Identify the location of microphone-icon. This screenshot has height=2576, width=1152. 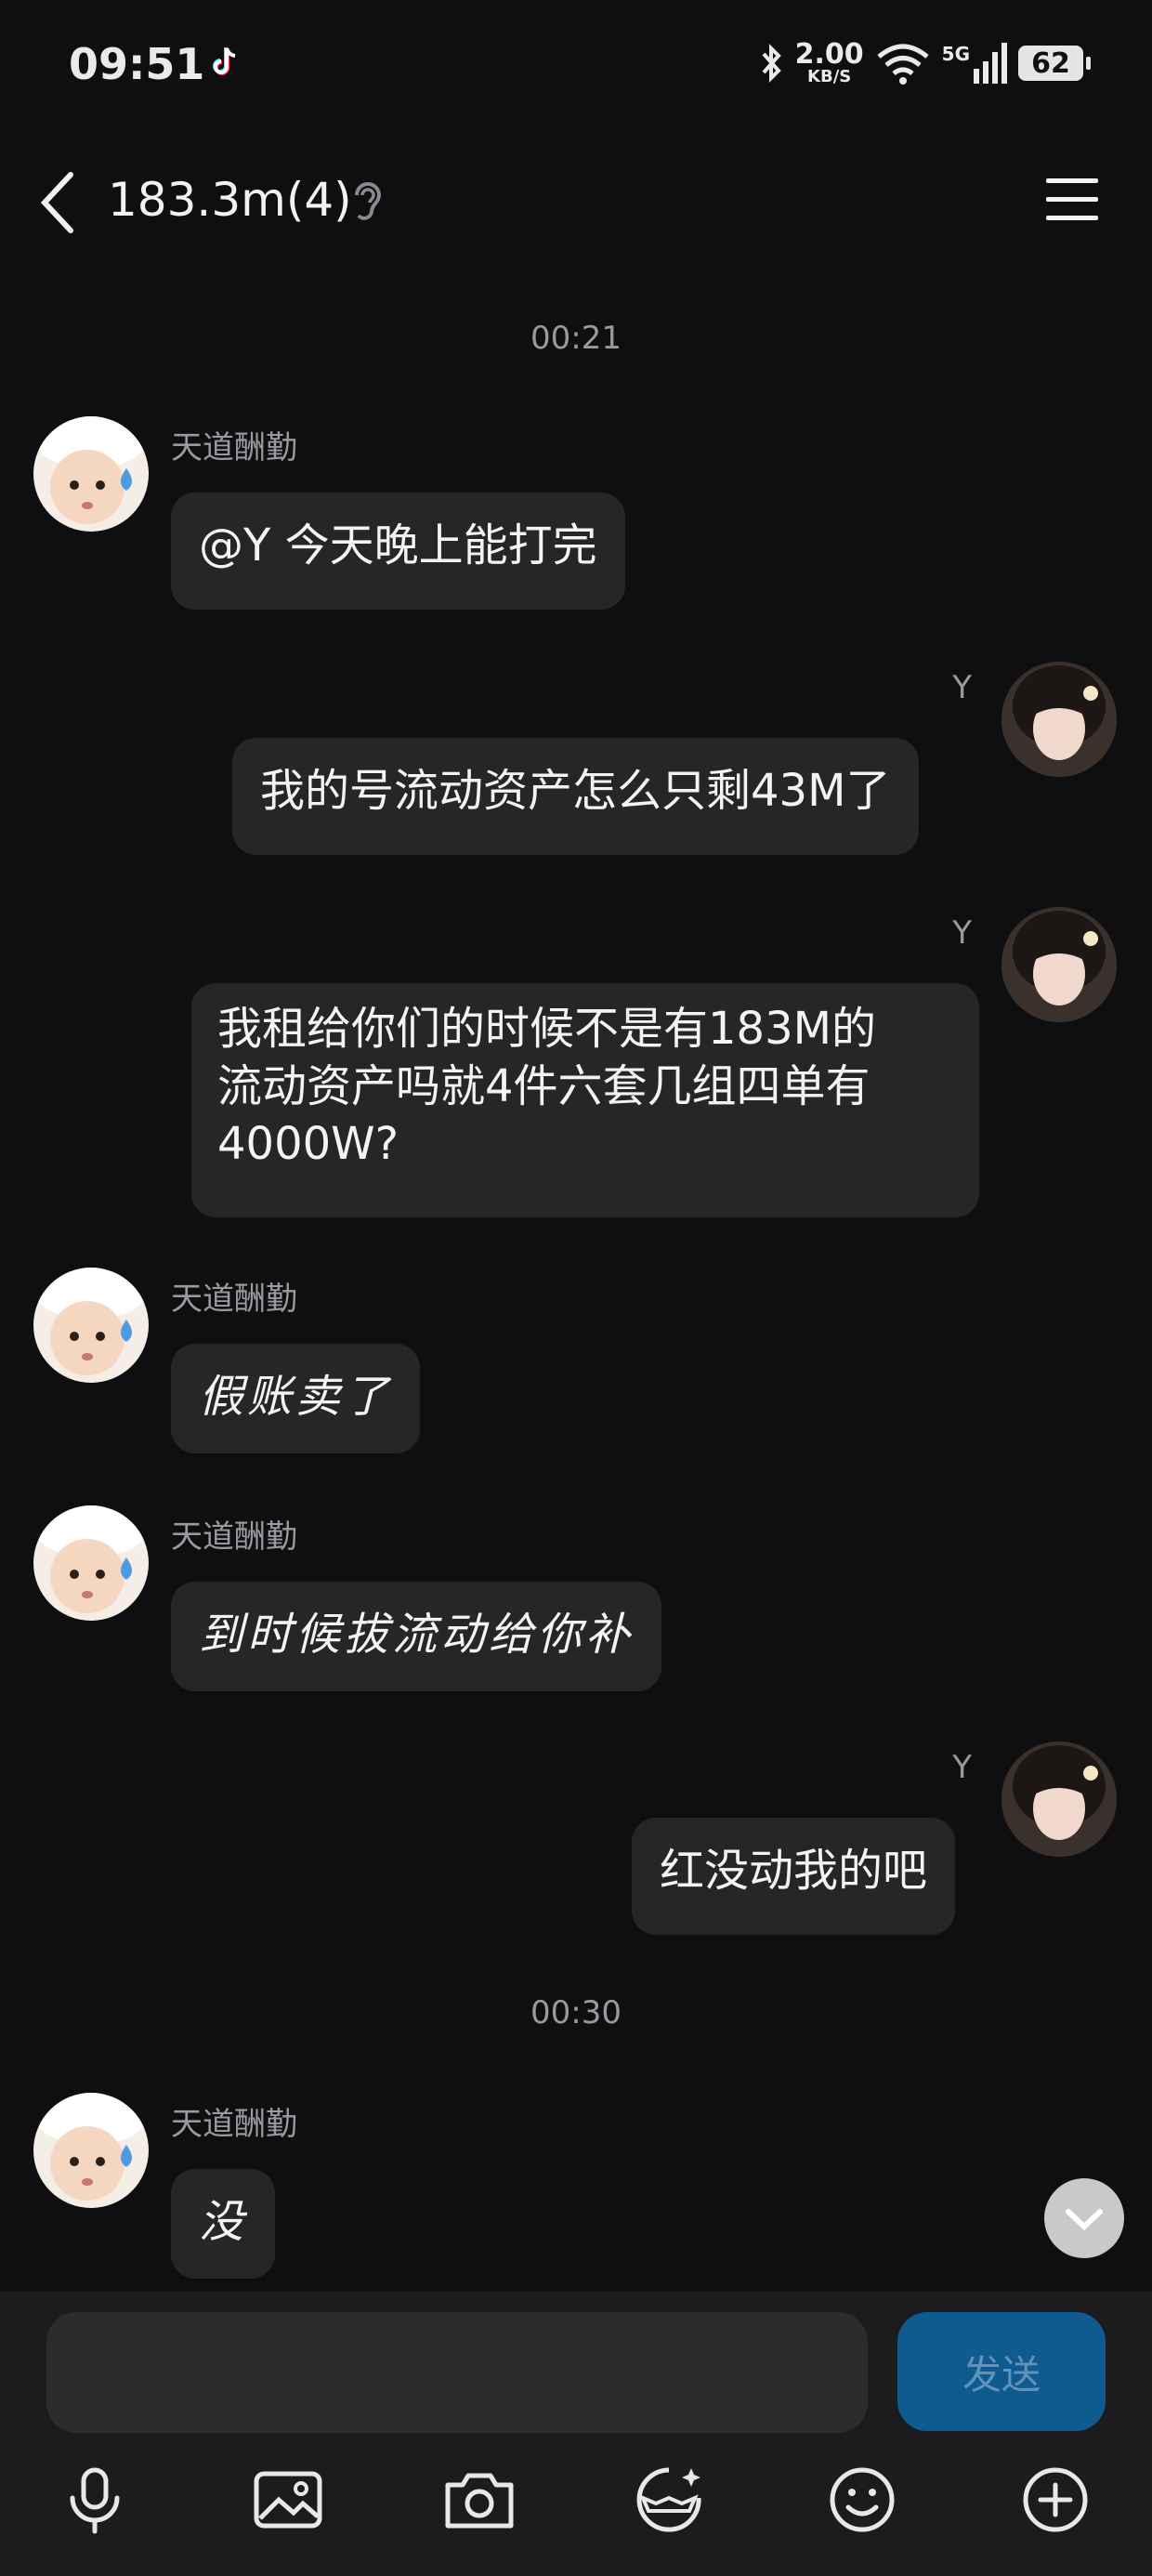
(95, 2500).